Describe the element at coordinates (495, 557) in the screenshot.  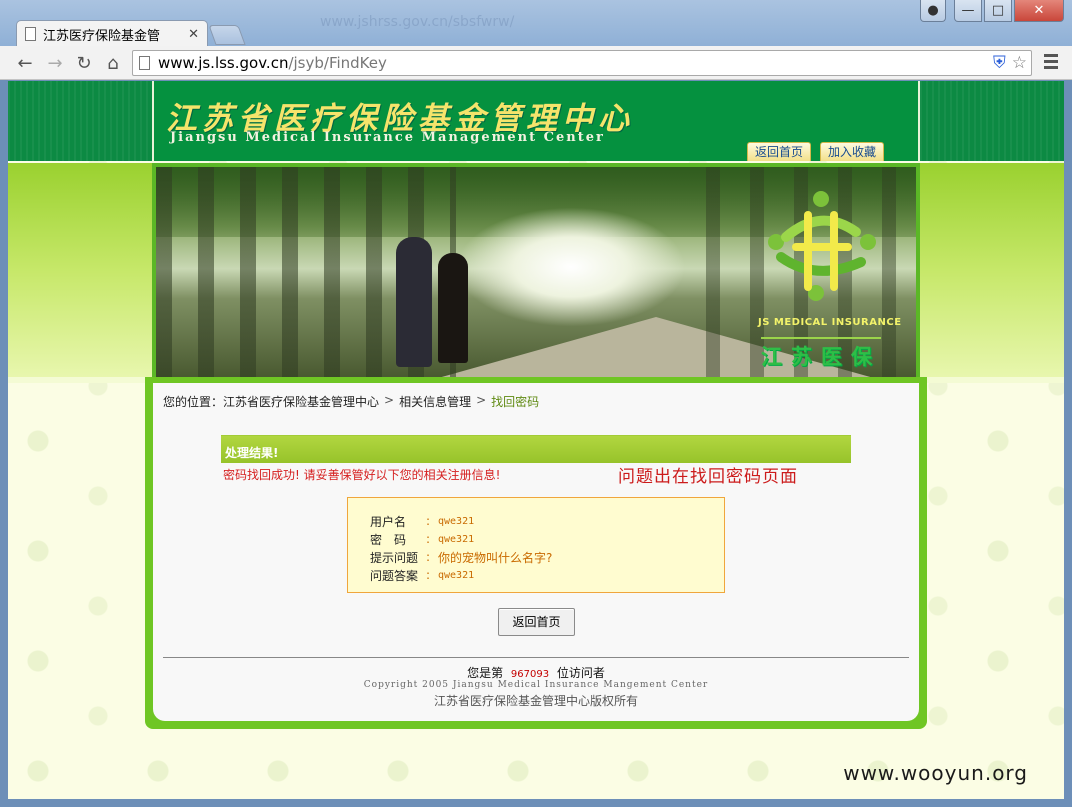
I see `question-value: 你的宠物叫什么名字?` at that location.